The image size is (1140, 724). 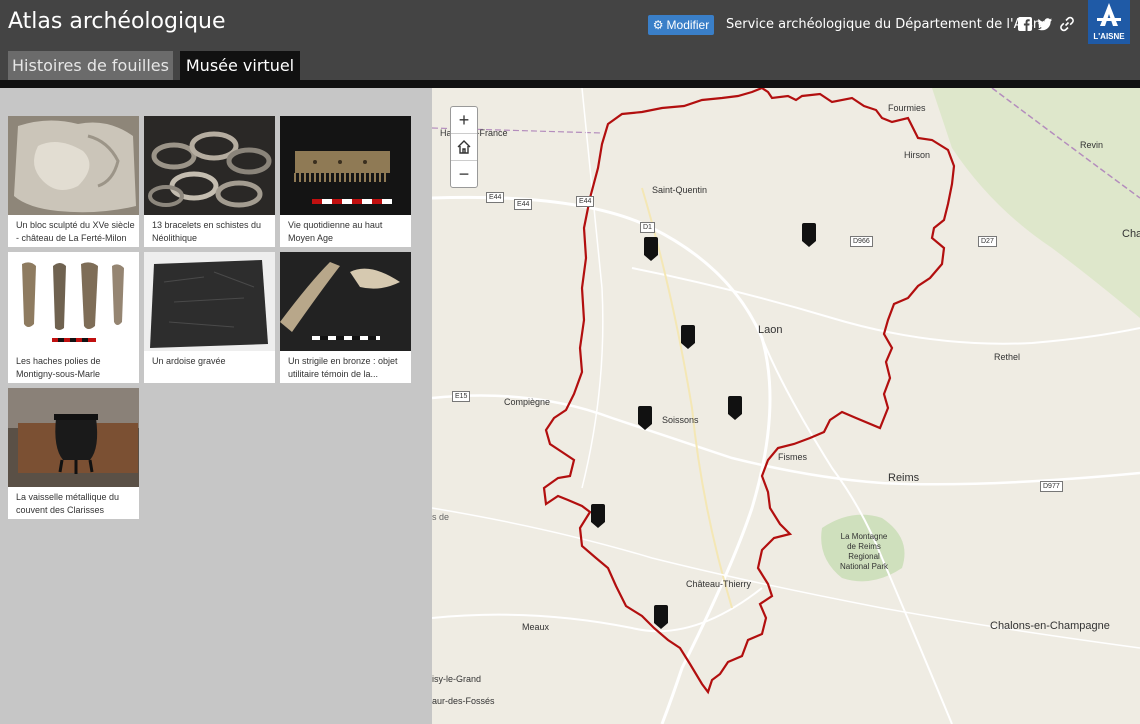 I want to click on place-noisy: isy-le-Grand, so click(x=457, y=679).